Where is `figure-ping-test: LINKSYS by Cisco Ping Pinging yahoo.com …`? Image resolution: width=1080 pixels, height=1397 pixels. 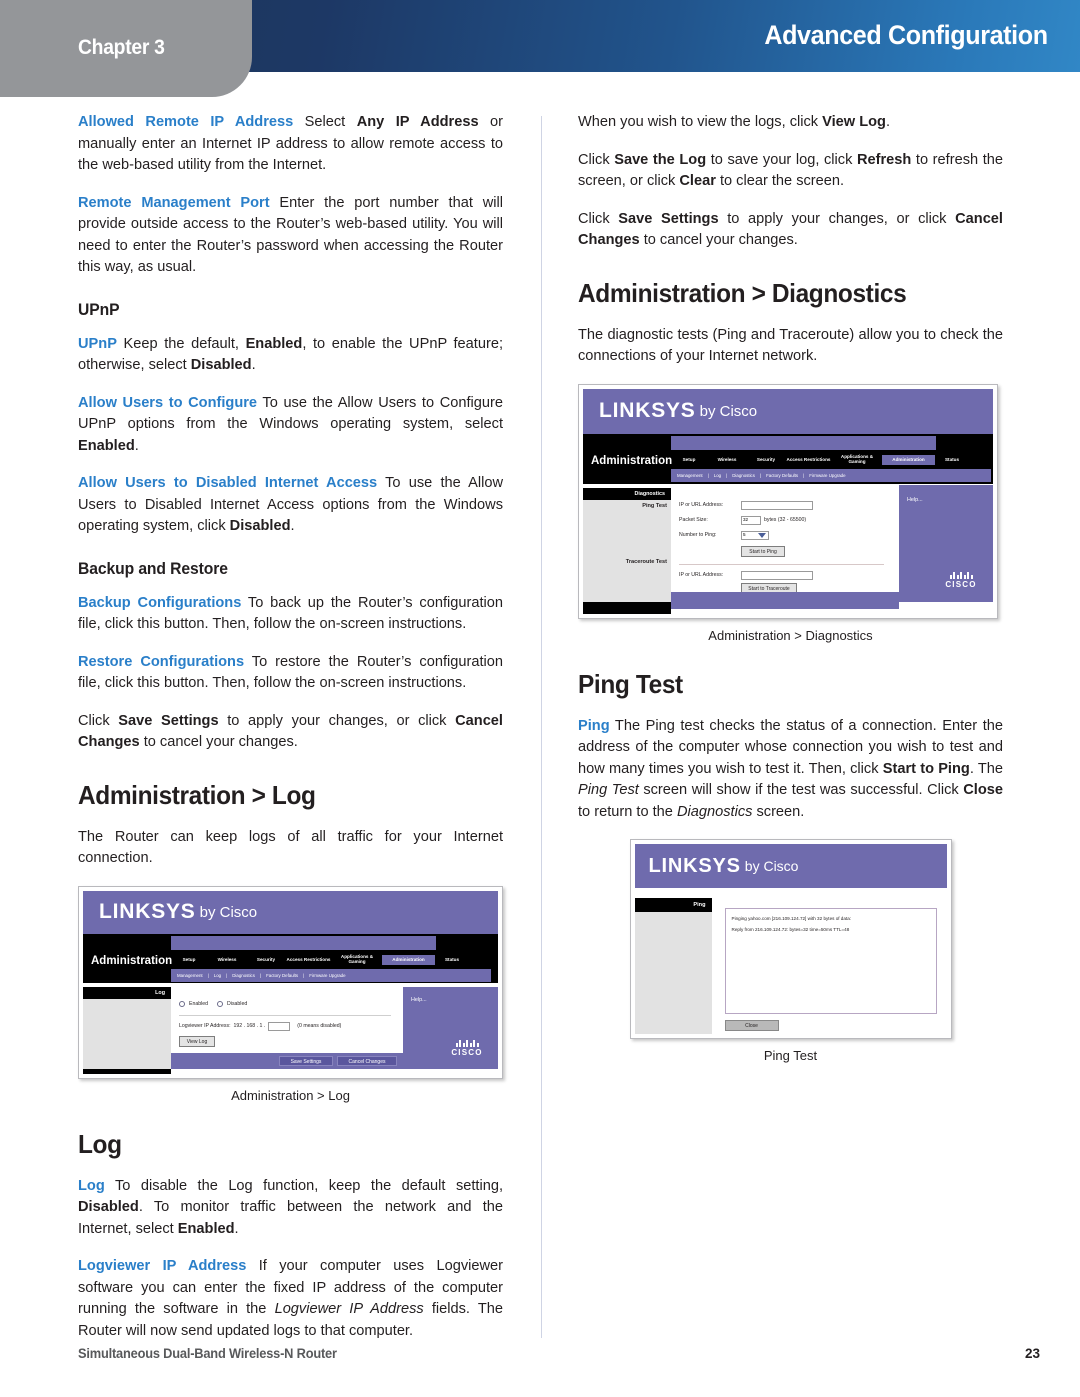 figure-ping-test: LINKSYS by Cisco Ping Pinging yahoo.com … is located at coordinates (790, 951).